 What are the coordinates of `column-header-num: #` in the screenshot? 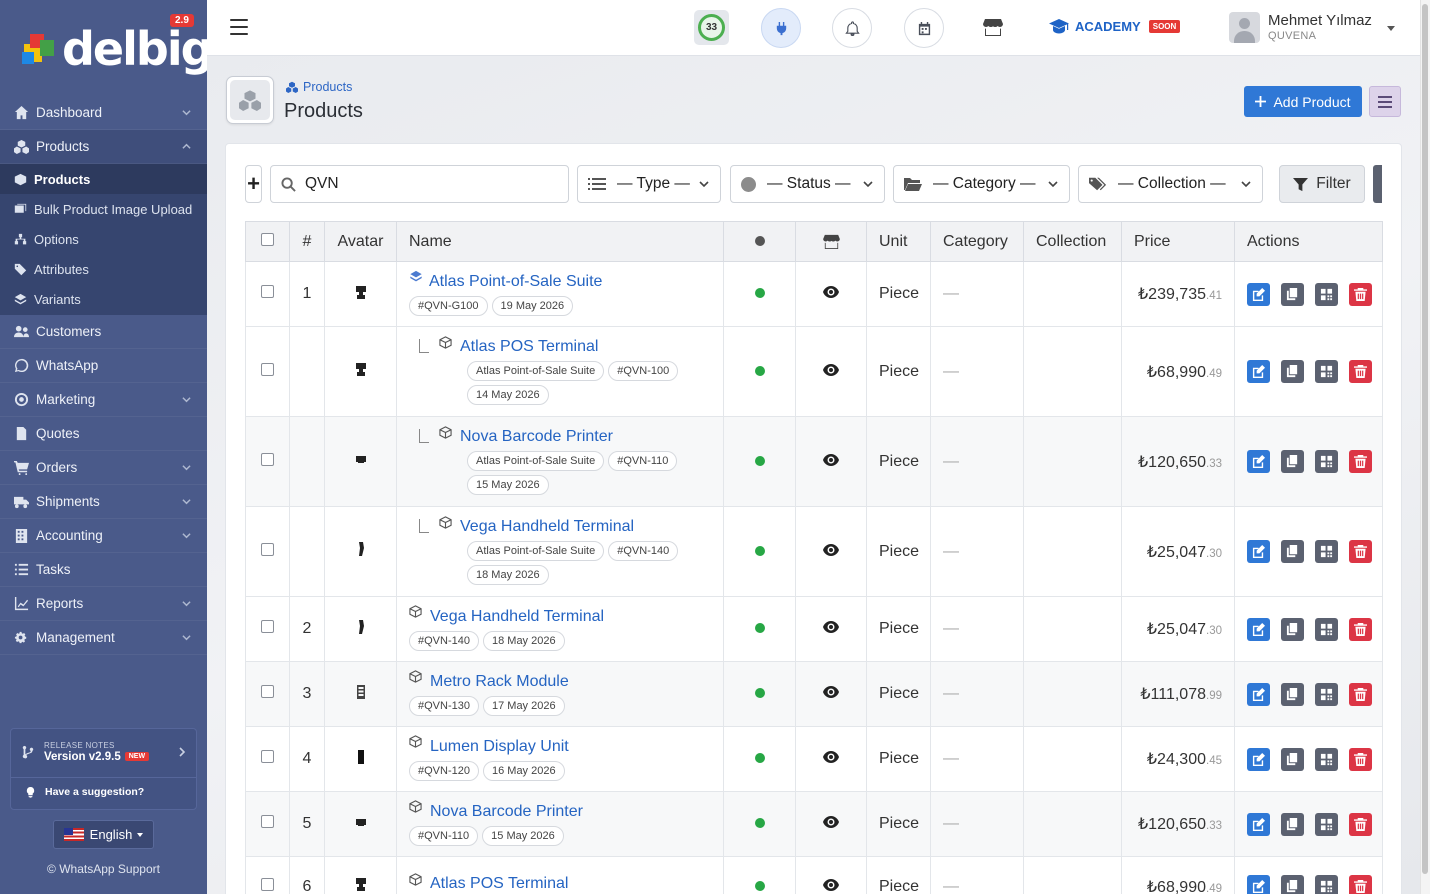 It's located at (307, 241).